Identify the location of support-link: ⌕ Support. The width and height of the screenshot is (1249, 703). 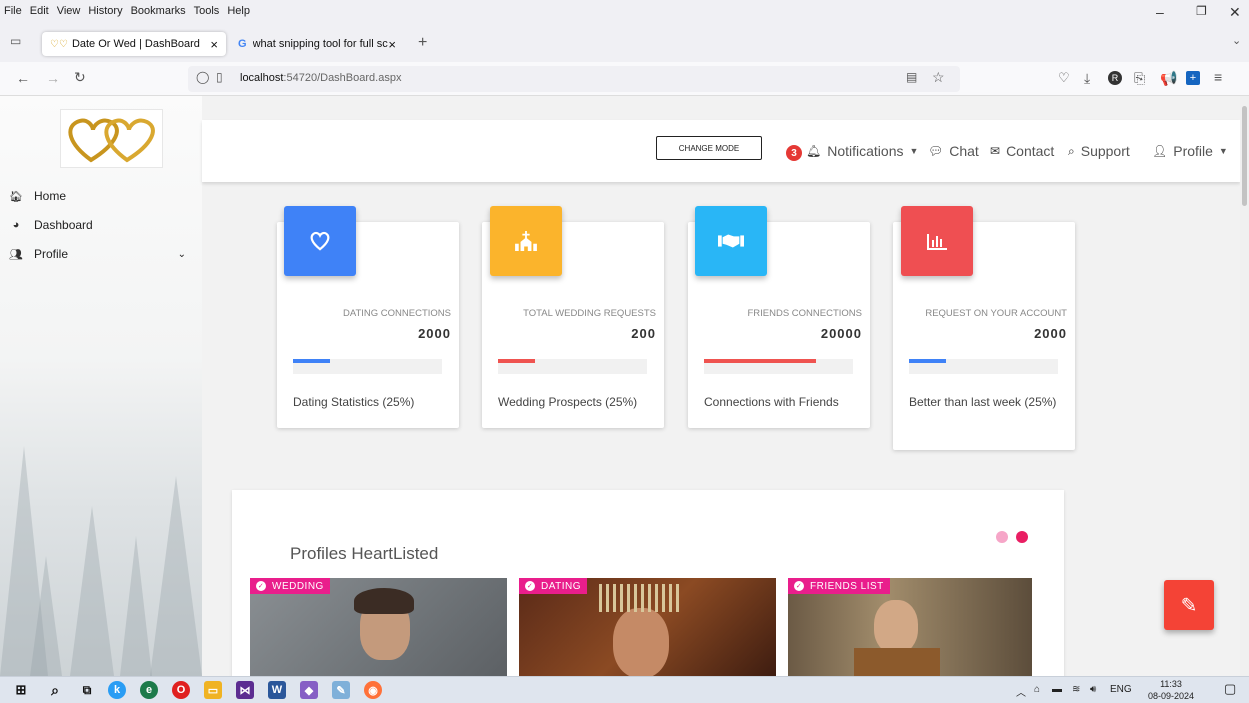
(1099, 151).